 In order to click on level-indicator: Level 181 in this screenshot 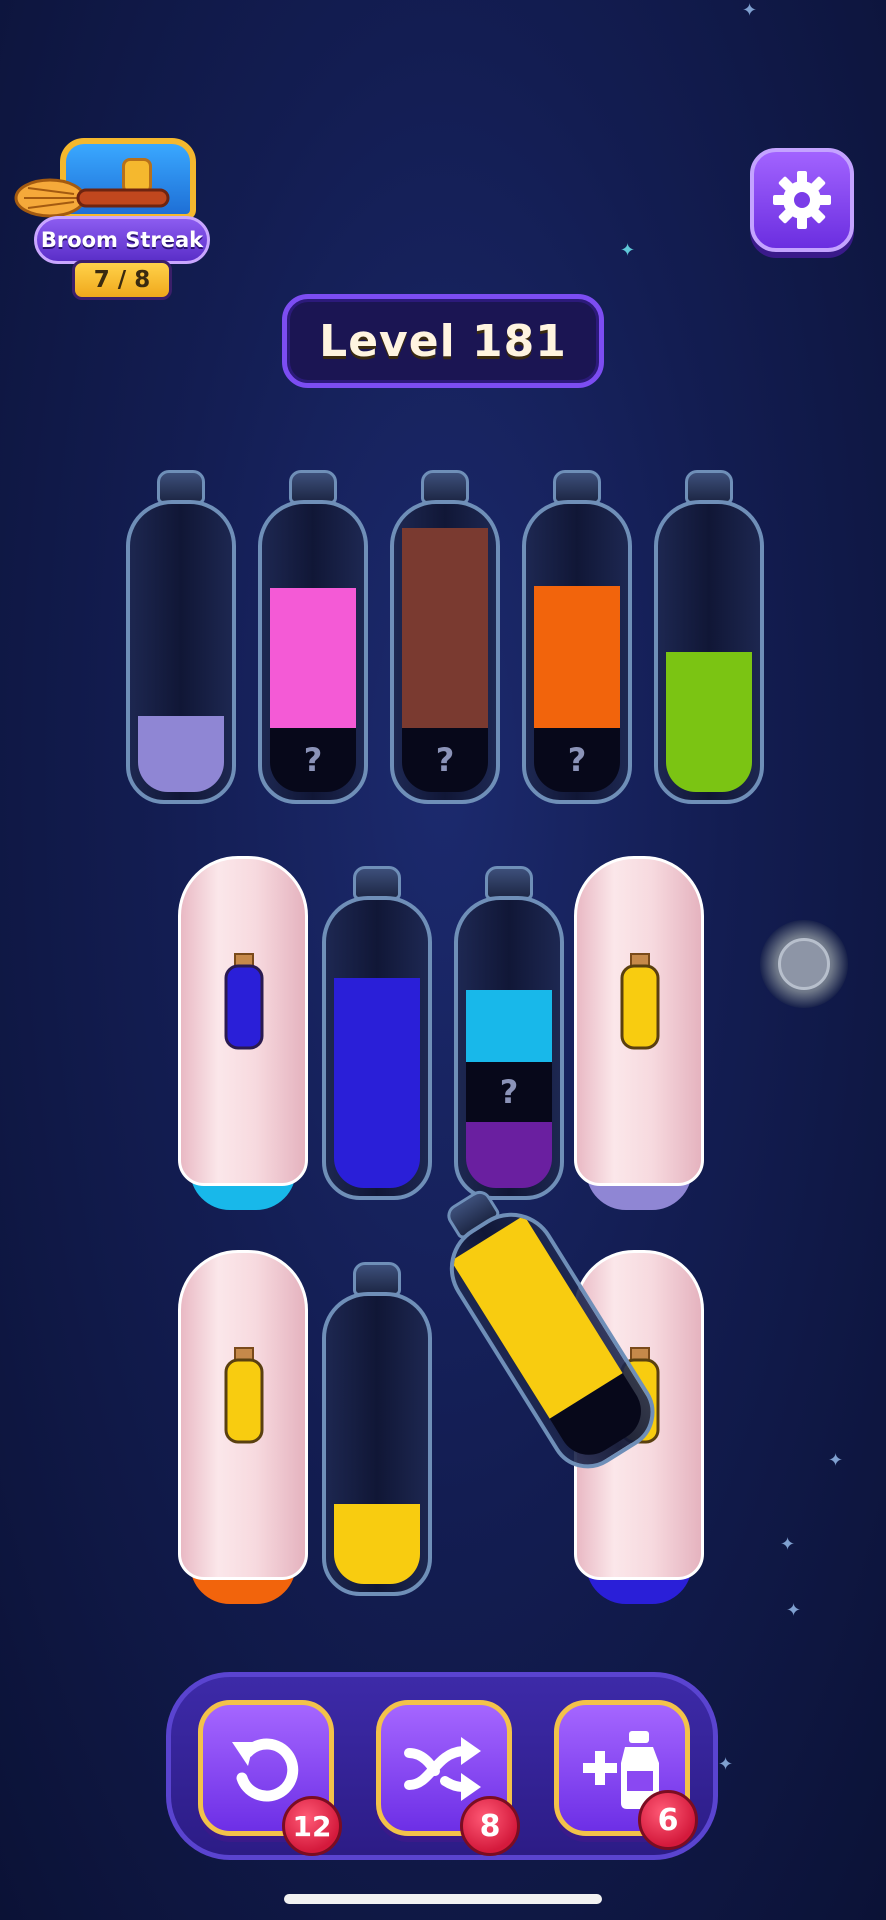, I will do `click(443, 341)`.